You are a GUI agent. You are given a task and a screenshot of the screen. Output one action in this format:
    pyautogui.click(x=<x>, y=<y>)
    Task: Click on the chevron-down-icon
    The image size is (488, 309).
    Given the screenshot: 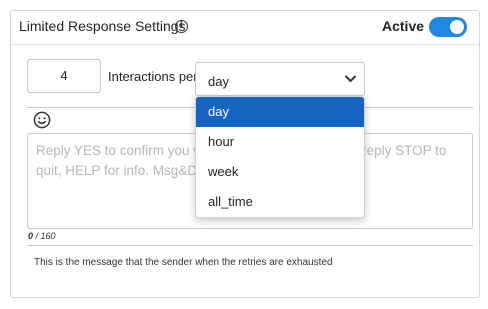 What is the action you would take?
    pyautogui.click(x=350, y=78)
    